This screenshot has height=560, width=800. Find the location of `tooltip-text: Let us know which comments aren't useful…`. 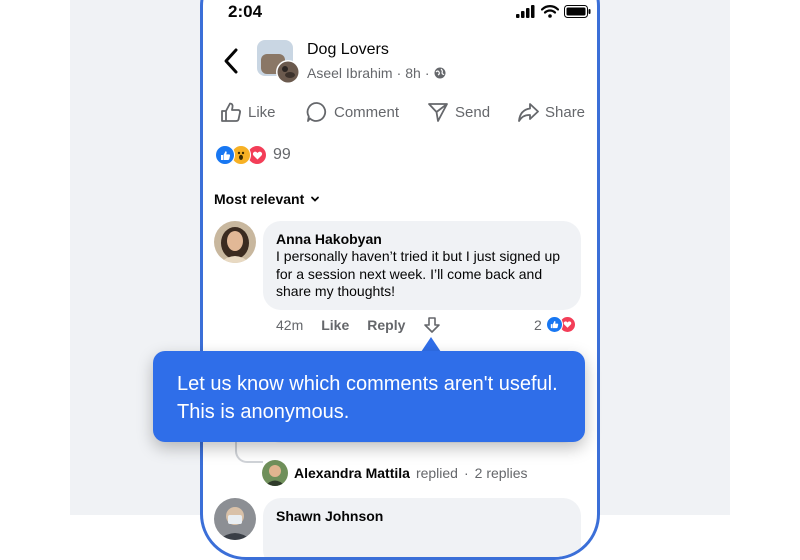

tooltip-text: Let us know which comments aren't useful… is located at coordinates (367, 398).